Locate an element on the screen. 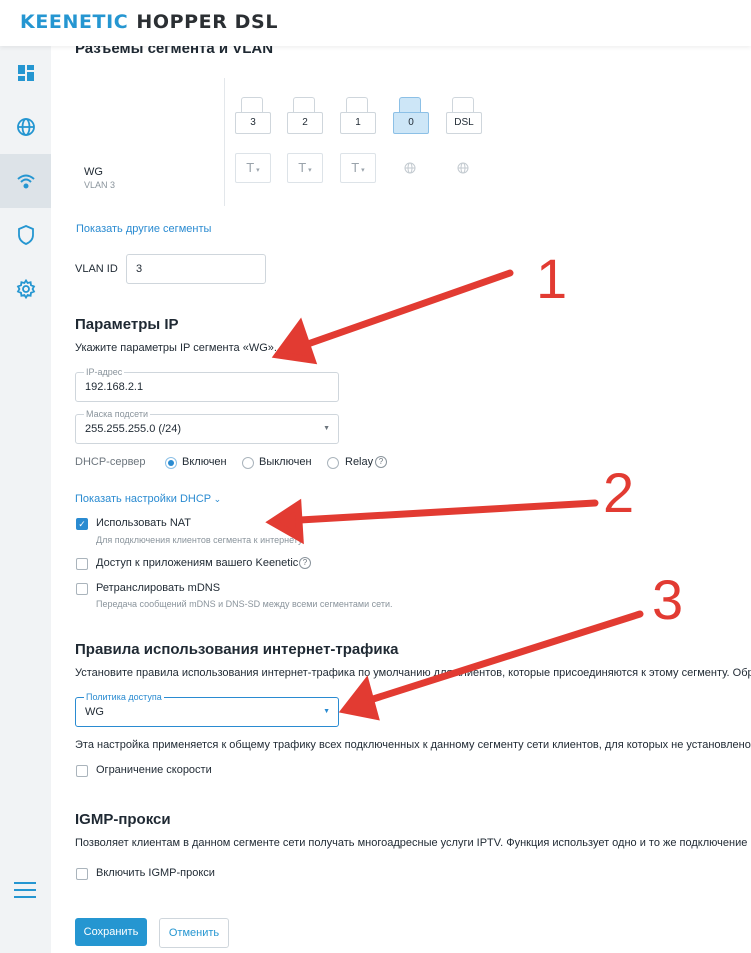 The image size is (751, 953). shield-icon is located at coordinates (25, 235).